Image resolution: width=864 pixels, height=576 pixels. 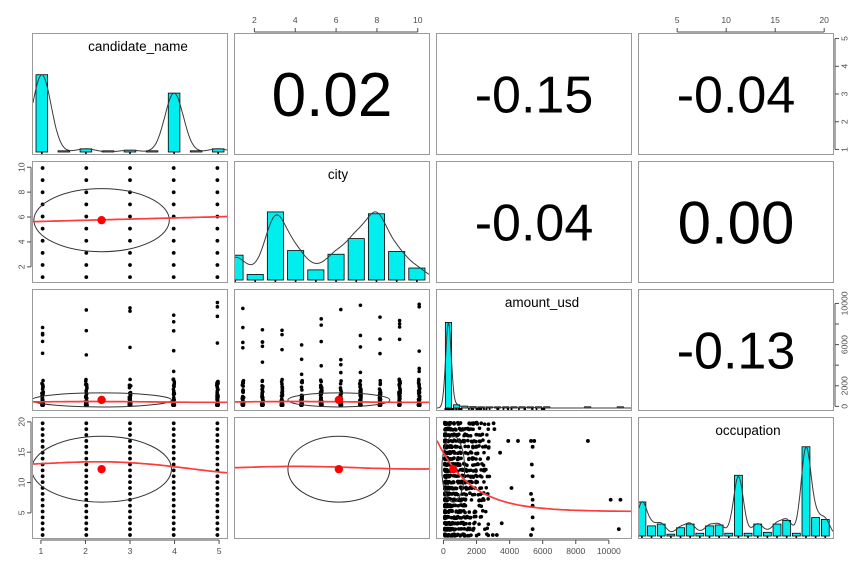 What do you see at coordinates (509, 551) in the screenshot?
I see `axis-tick-label: 4000` at bounding box center [509, 551].